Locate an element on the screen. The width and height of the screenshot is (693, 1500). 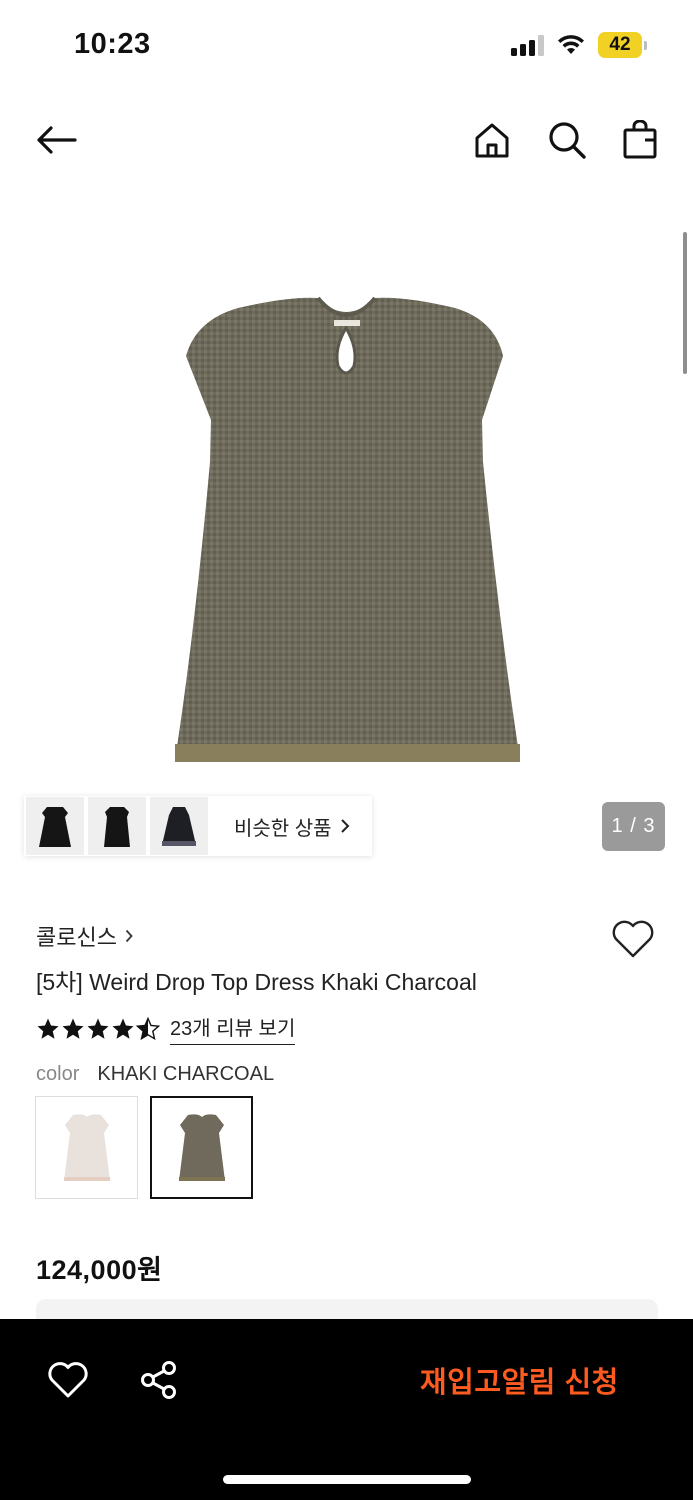
signal-icon is located at coordinates (527, 45).